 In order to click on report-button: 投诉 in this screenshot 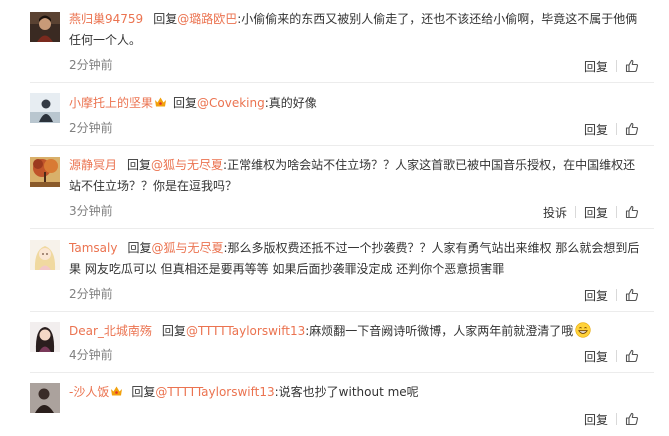, I will do `click(555, 212)`.